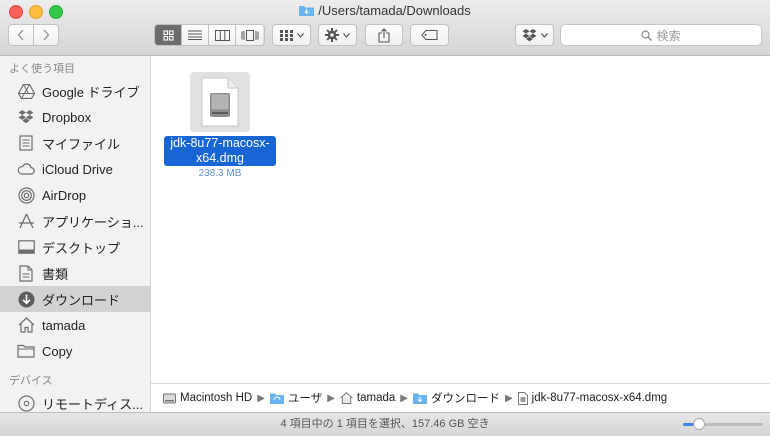 The height and width of the screenshot is (436, 770). I want to click on dropbox-menu-button, so click(534, 35).